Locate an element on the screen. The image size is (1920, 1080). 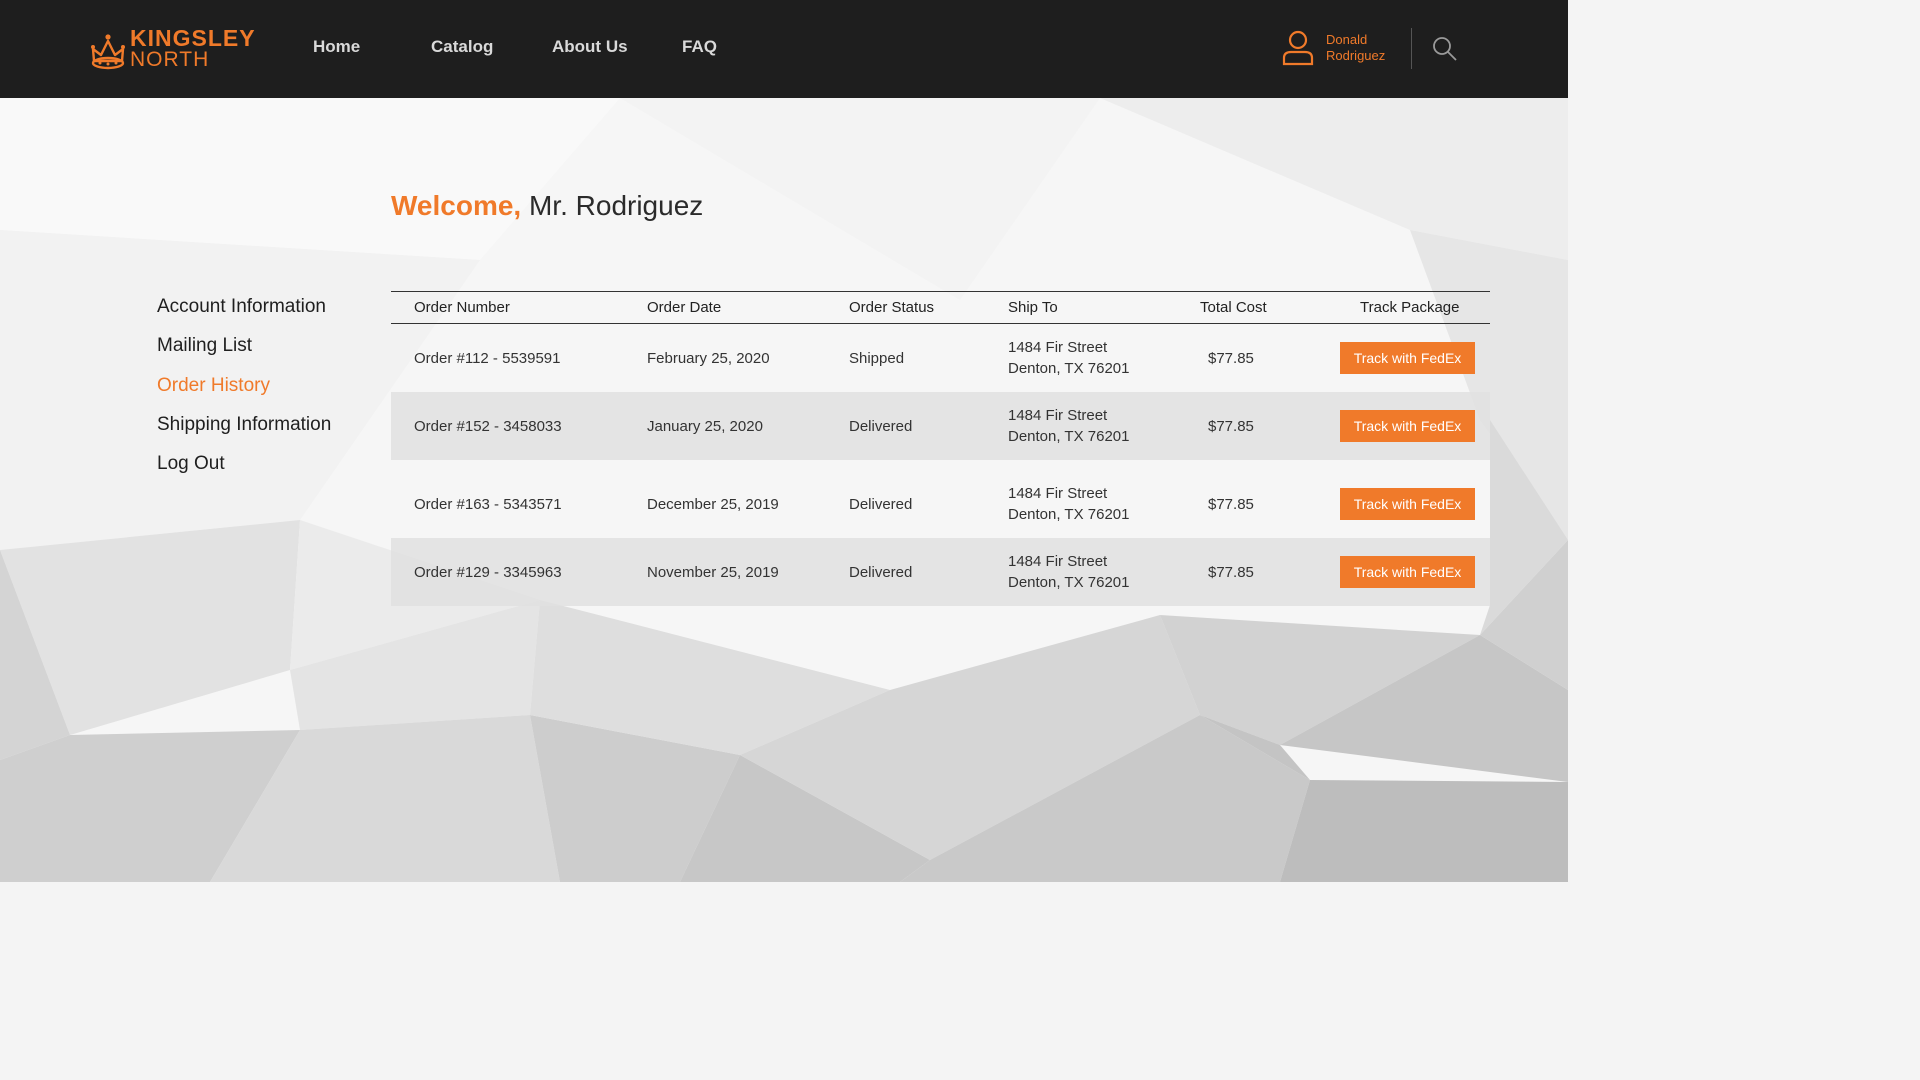
welcome-name: Mr. Rodriguez is located at coordinates (616, 205).